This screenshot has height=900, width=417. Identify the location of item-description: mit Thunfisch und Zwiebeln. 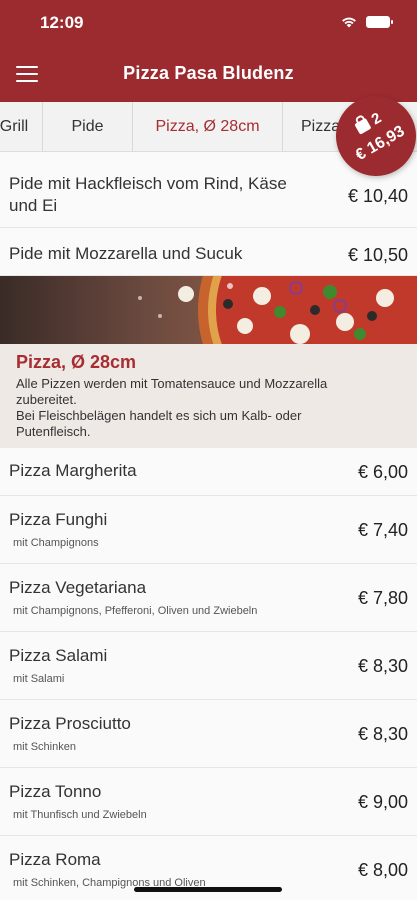
(80, 815).